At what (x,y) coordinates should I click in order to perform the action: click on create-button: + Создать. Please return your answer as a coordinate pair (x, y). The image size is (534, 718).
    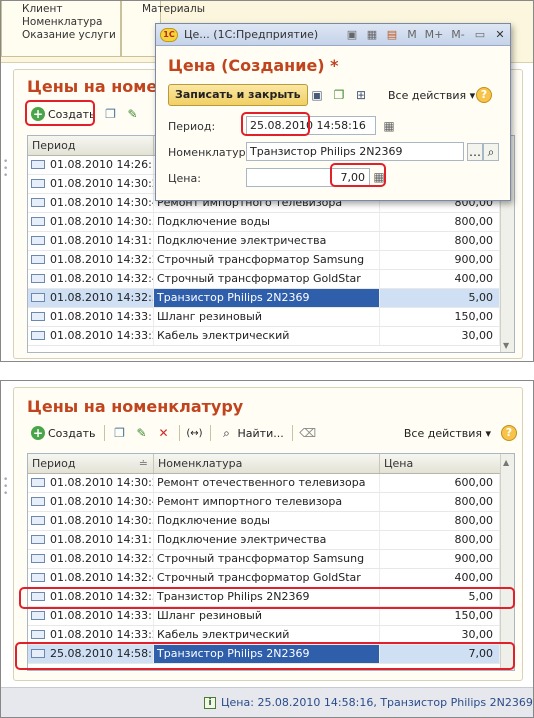
    Looking at the image, I should click on (63, 114).